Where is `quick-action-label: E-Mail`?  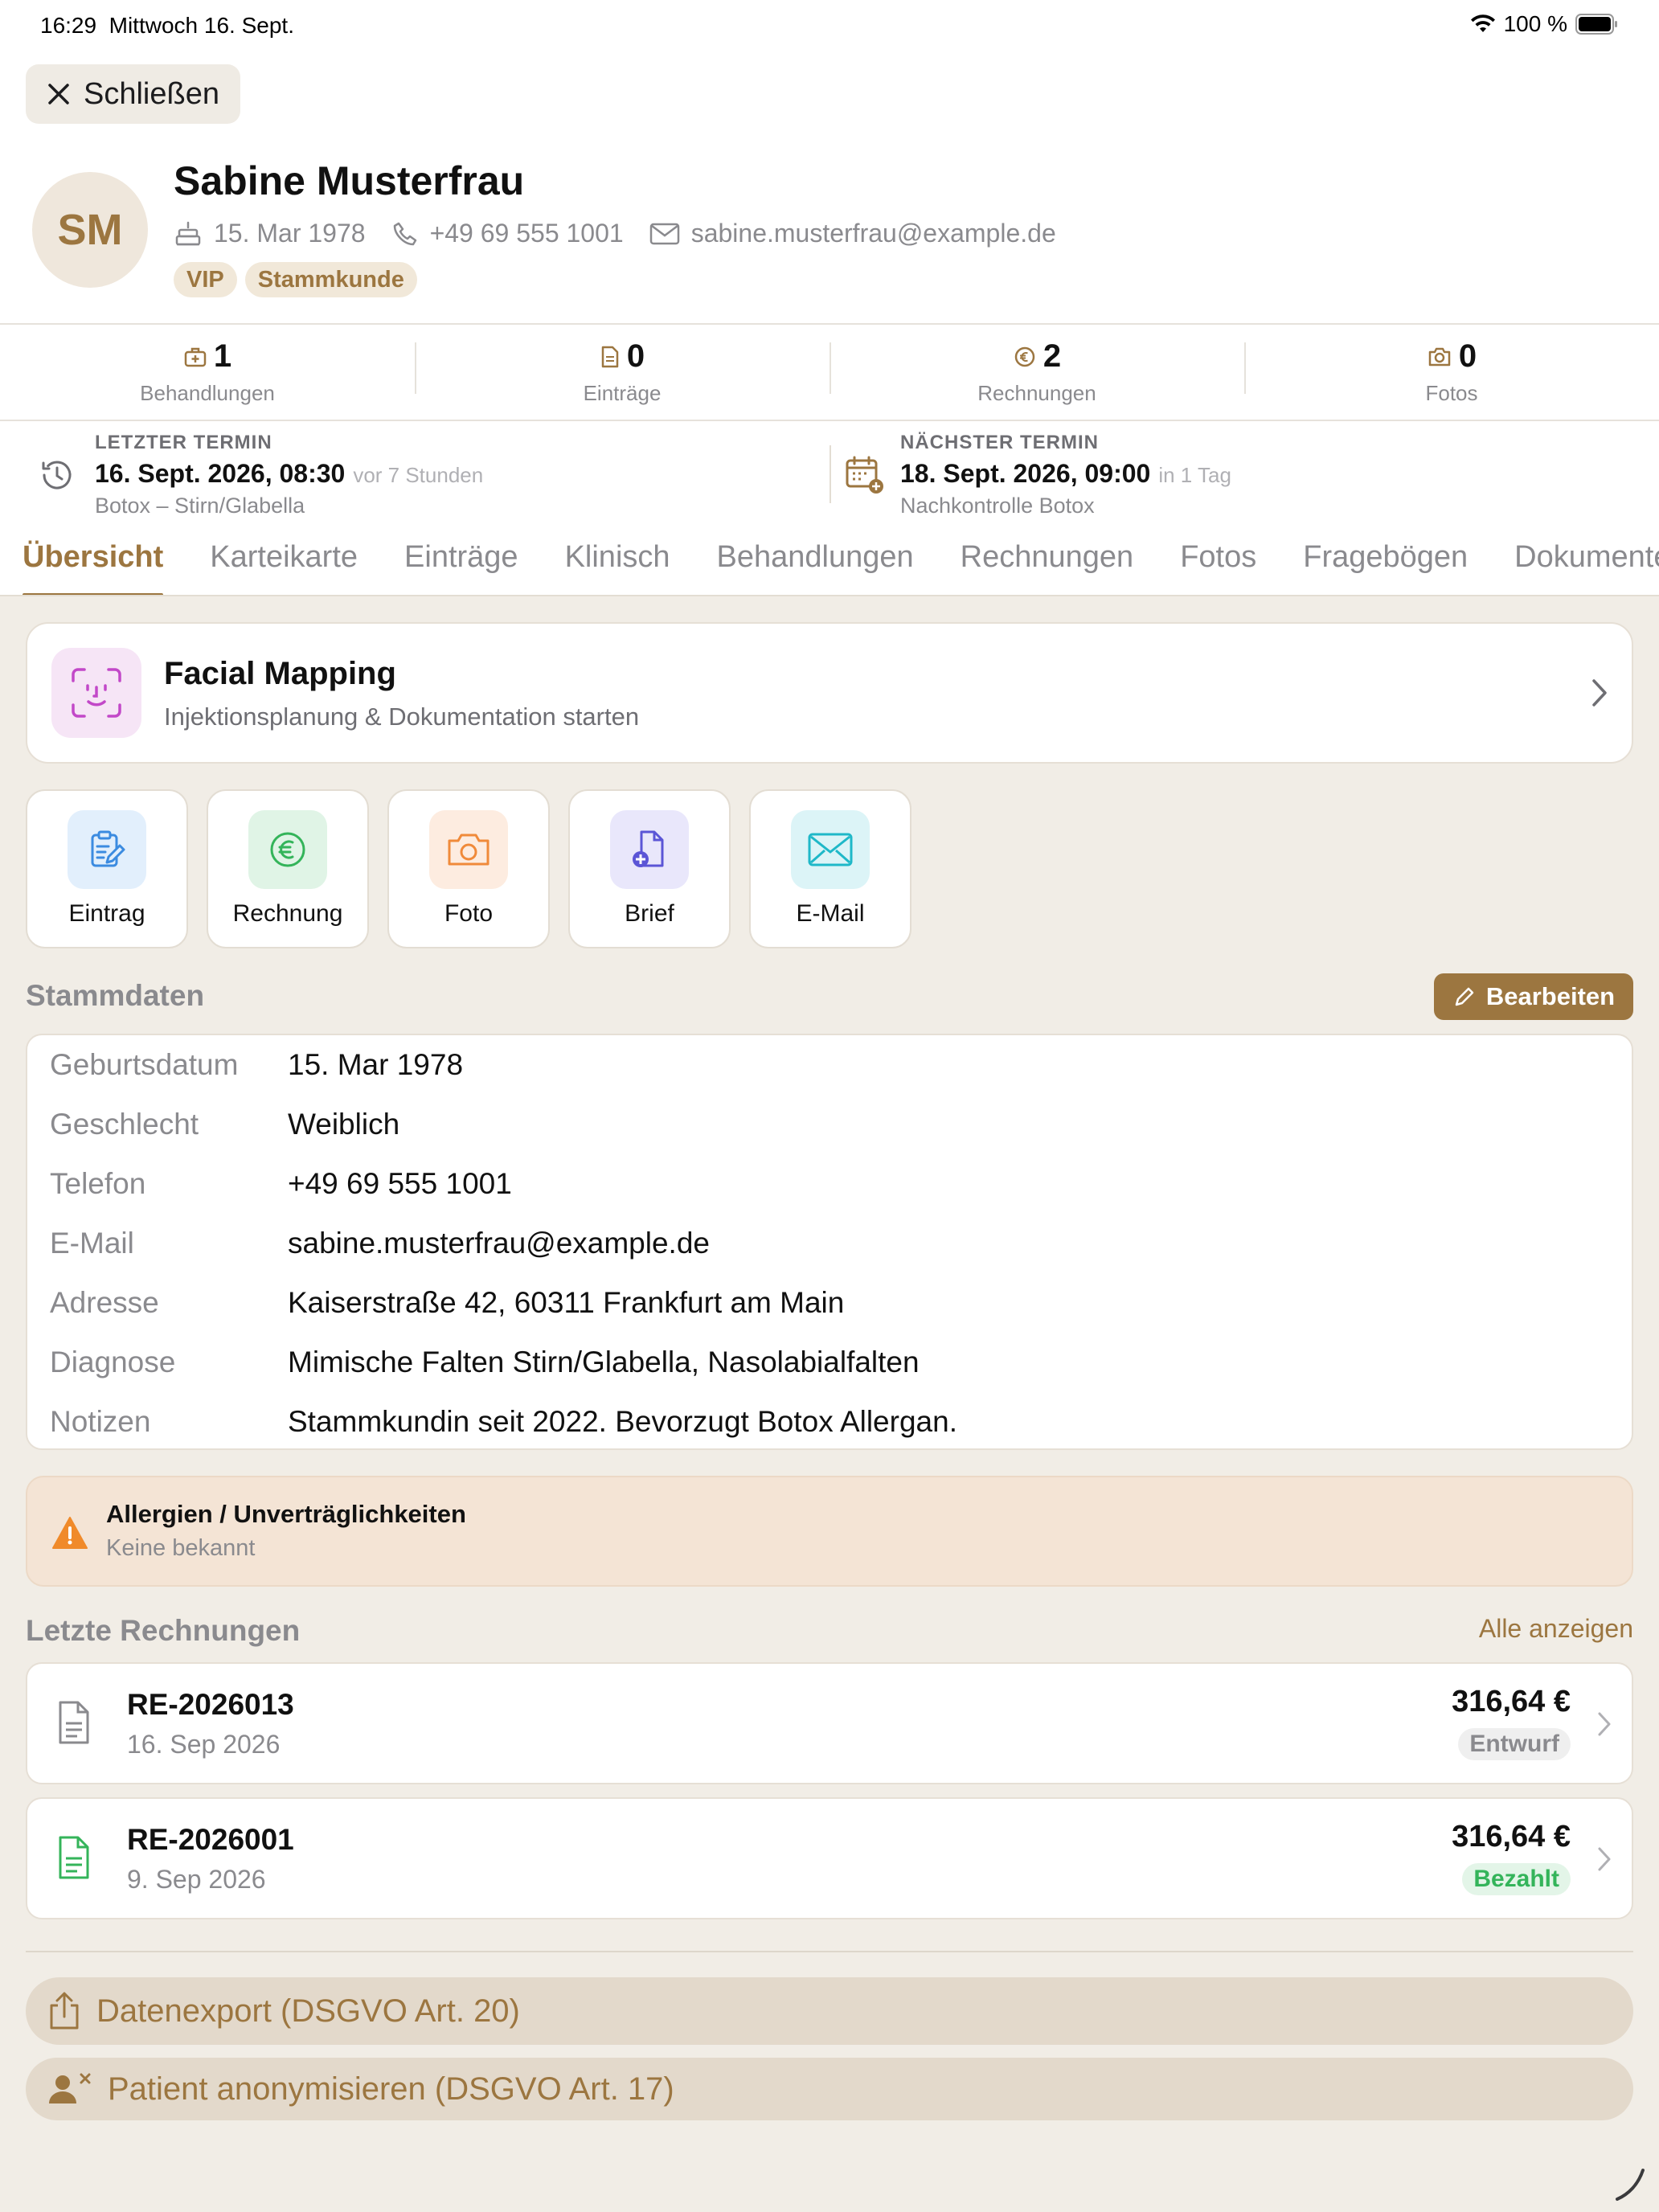
quick-action-label: E-Mail is located at coordinates (830, 913).